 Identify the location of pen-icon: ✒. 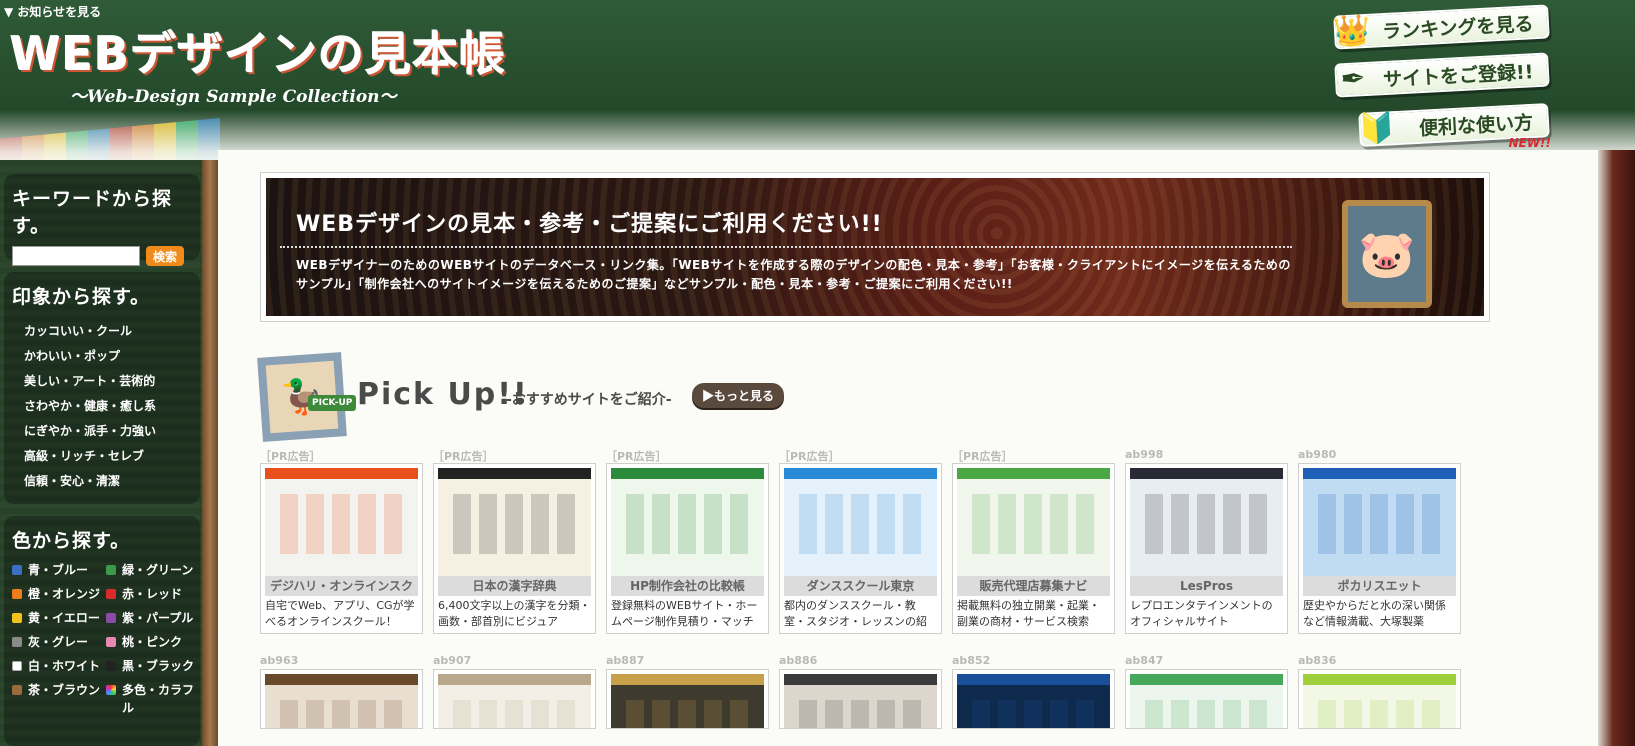
(1353, 78).